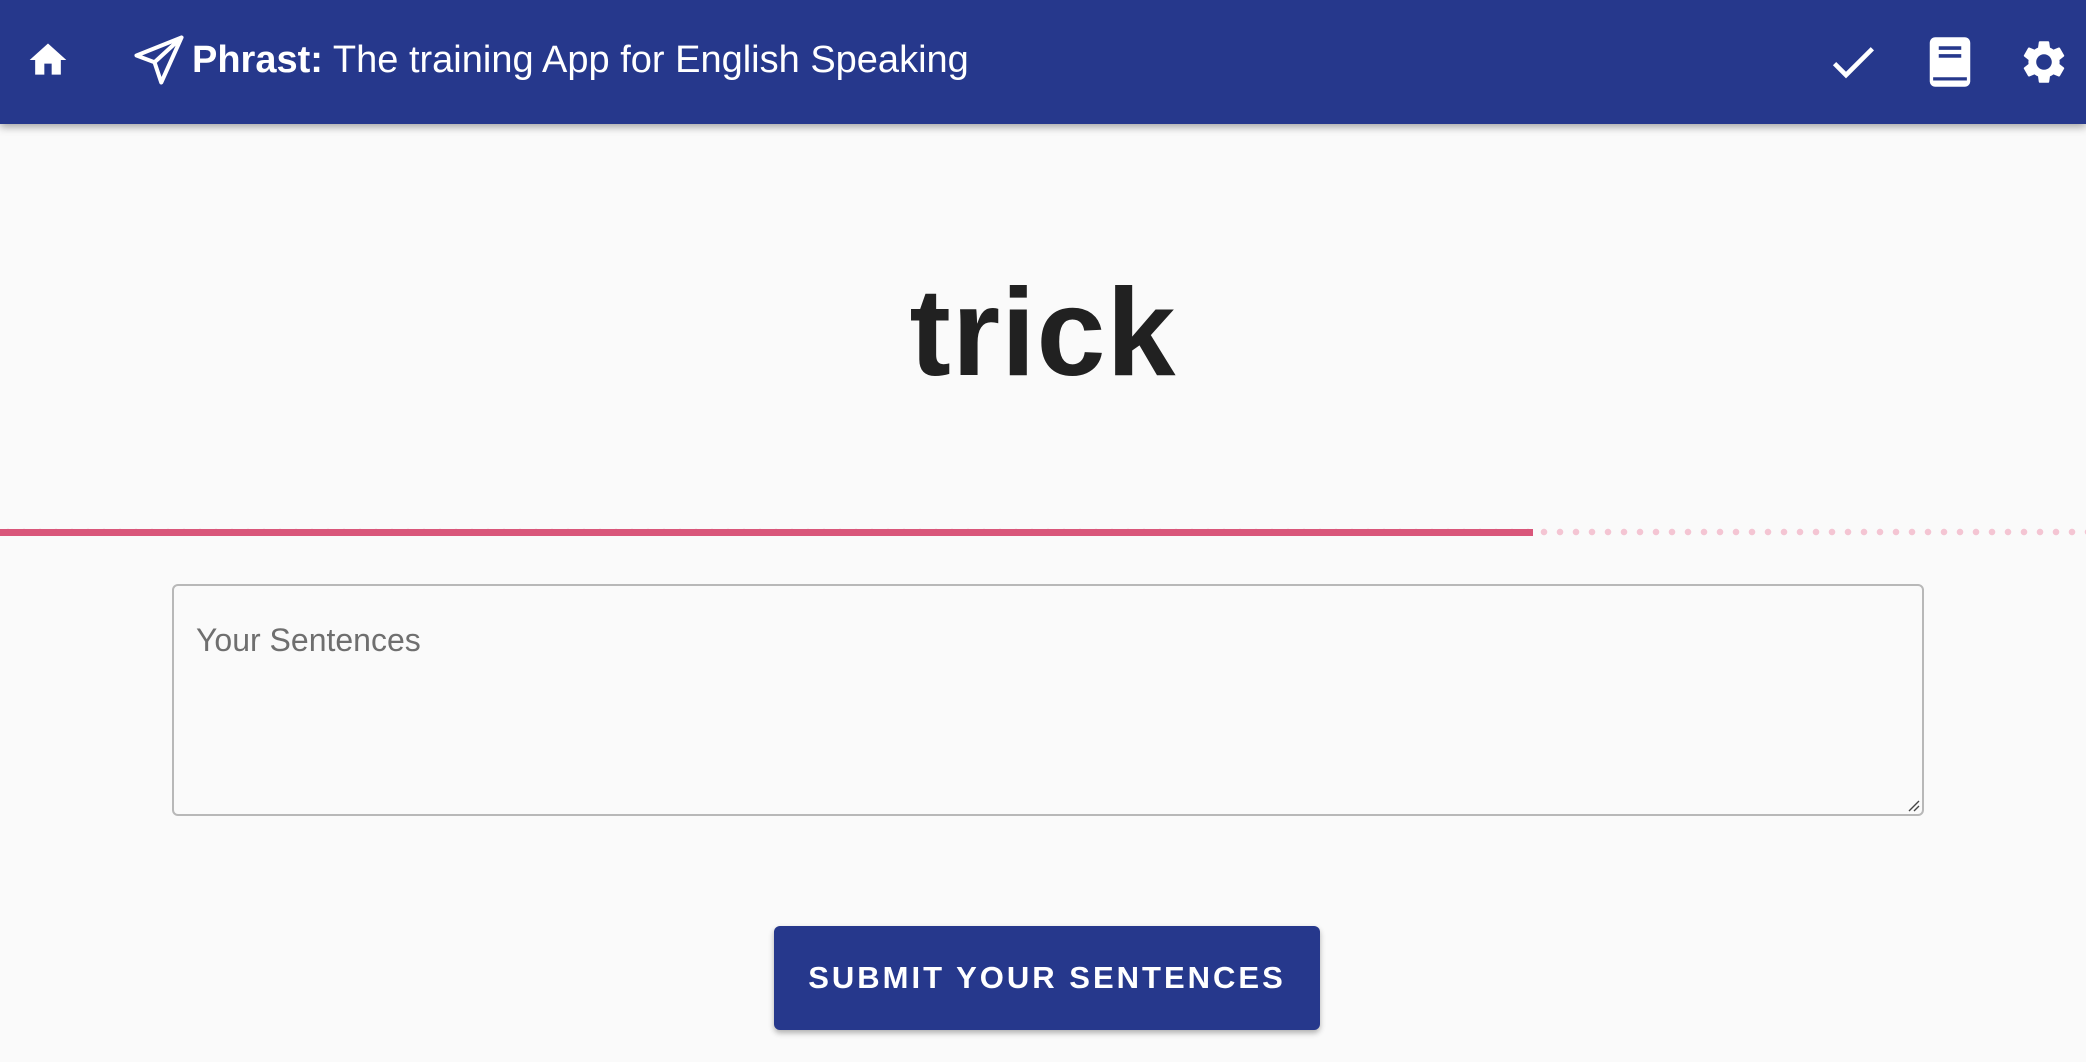 This screenshot has height=1062, width=2086. I want to click on home-button, so click(48, 60).